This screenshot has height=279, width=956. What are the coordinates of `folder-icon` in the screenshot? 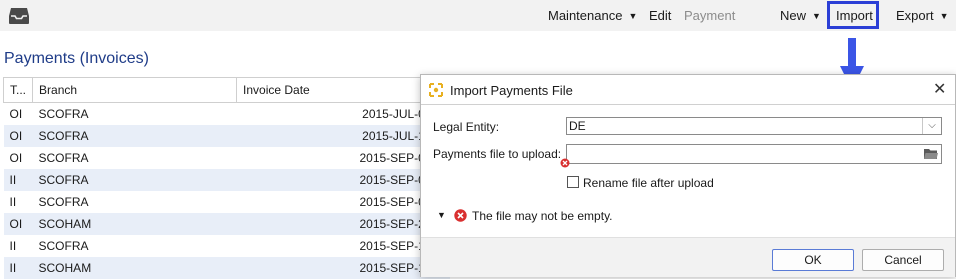 It's located at (931, 154).